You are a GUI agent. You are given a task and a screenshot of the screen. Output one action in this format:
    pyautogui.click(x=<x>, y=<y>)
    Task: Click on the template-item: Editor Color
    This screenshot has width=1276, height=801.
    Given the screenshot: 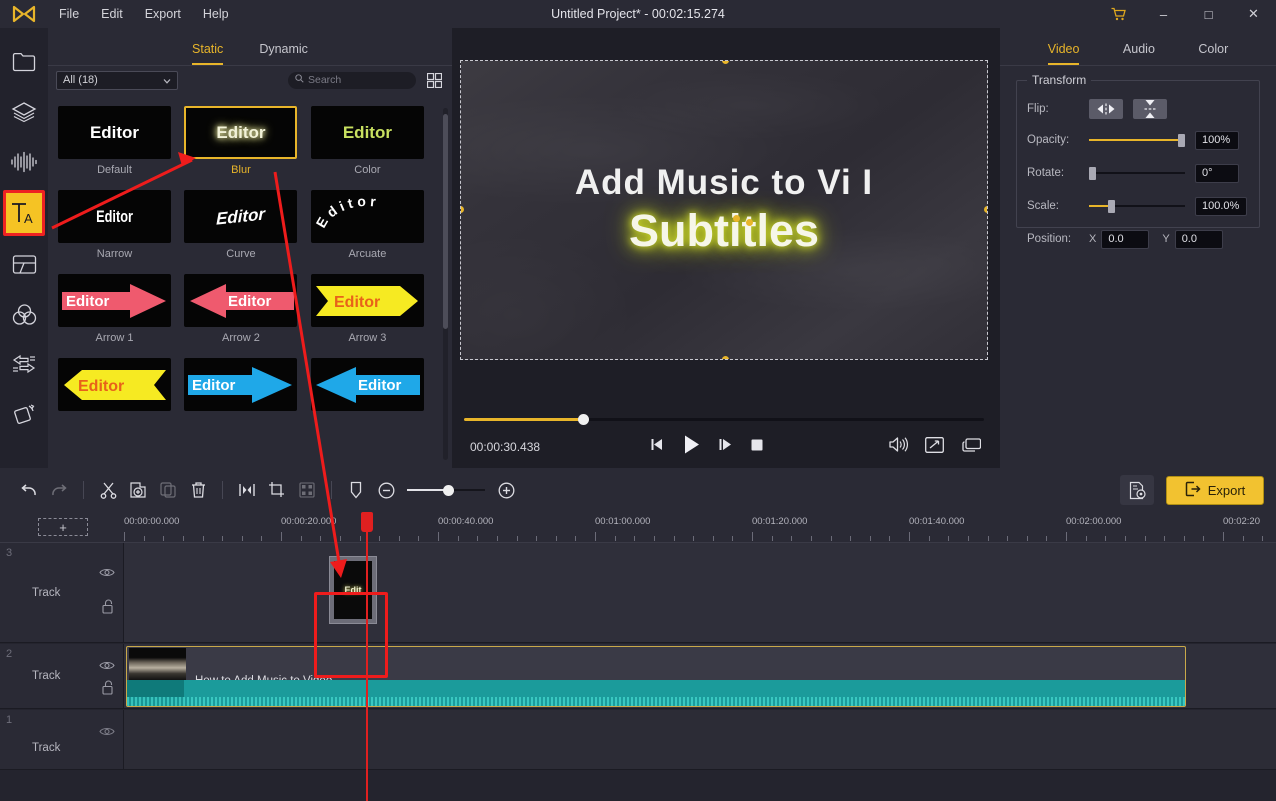 What is the action you would take?
    pyautogui.click(x=367, y=141)
    